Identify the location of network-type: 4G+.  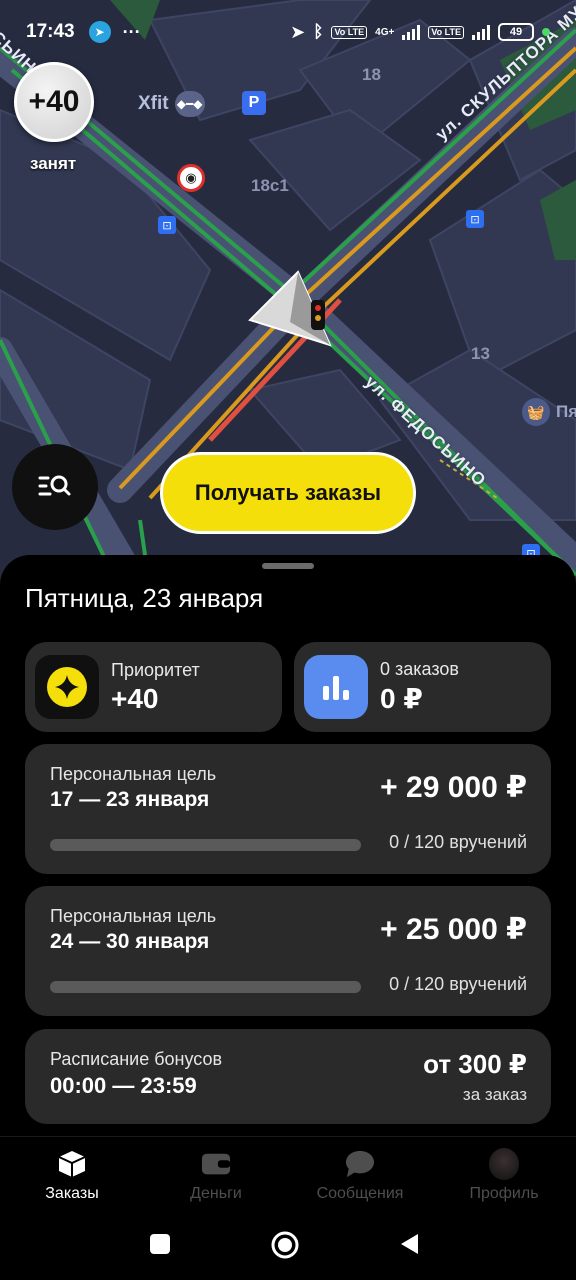
(385, 32).